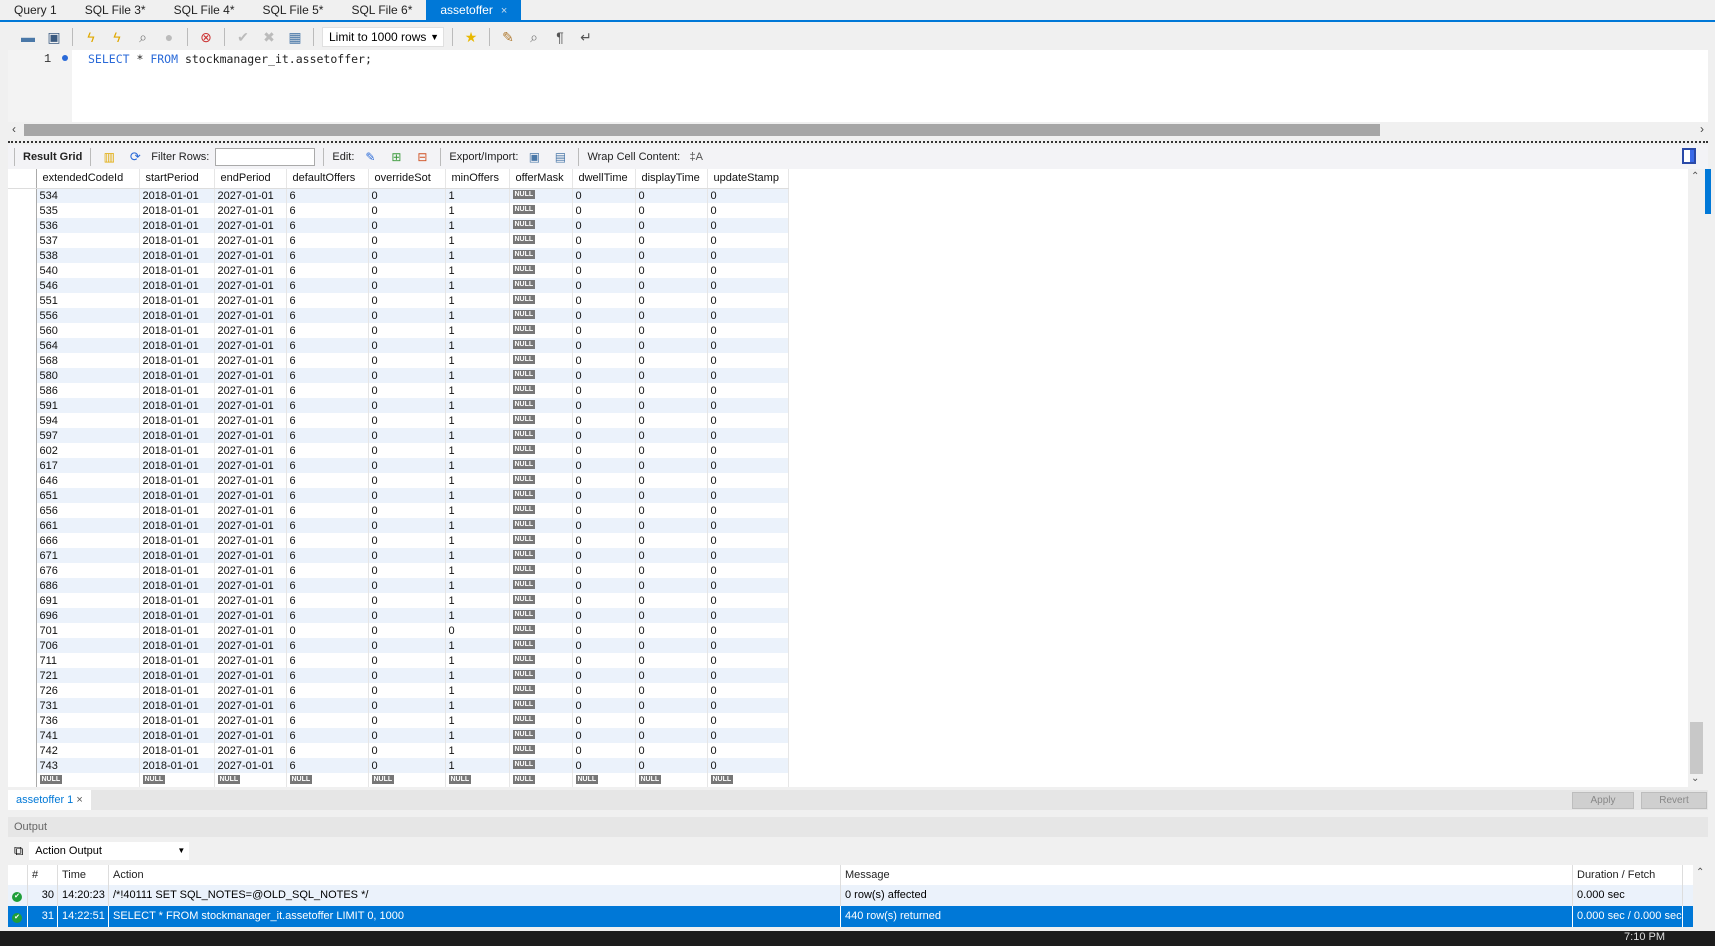 The height and width of the screenshot is (946, 1715). Describe the element at coordinates (117, 37) in the screenshot. I see `execute-current-icon: ϟ` at that location.